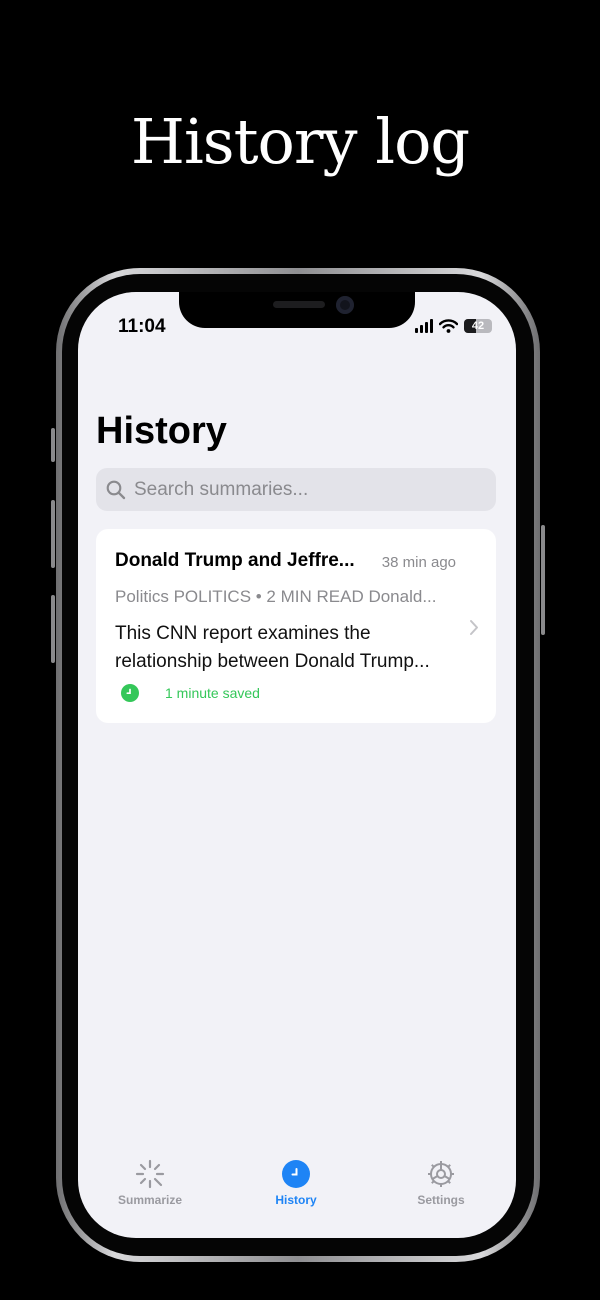 The width and height of the screenshot is (600, 1300). I want to click on power-button, so click(543, 580).